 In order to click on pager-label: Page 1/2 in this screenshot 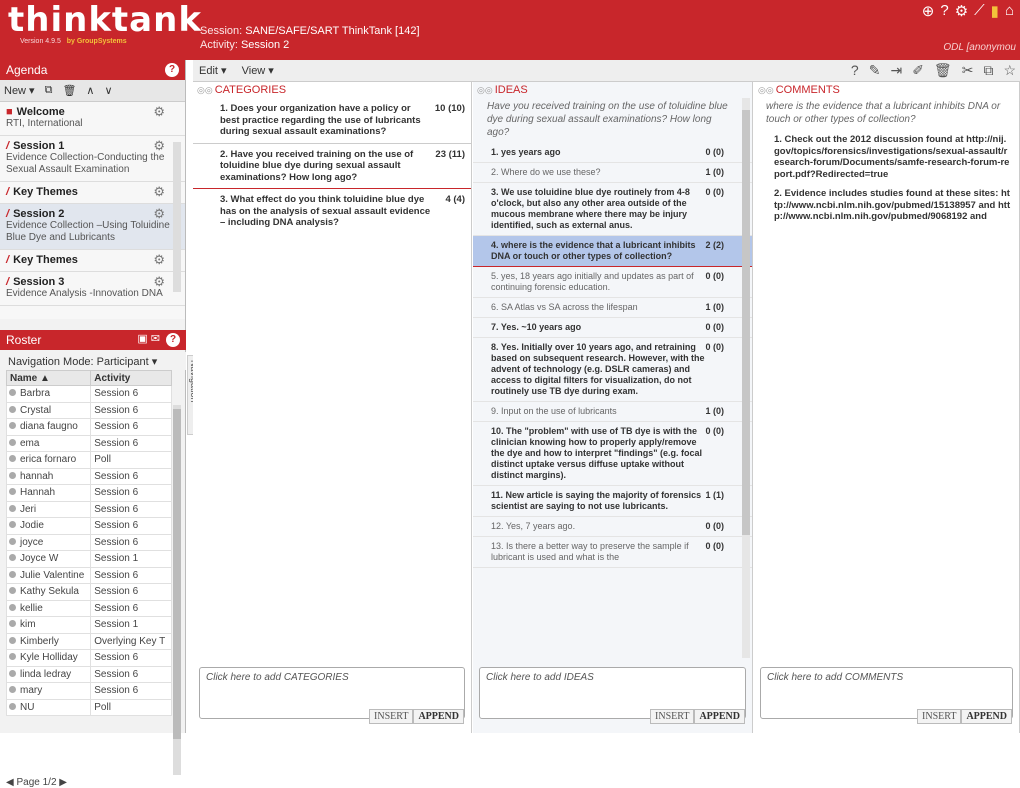, I will do `click(36, 782)`.